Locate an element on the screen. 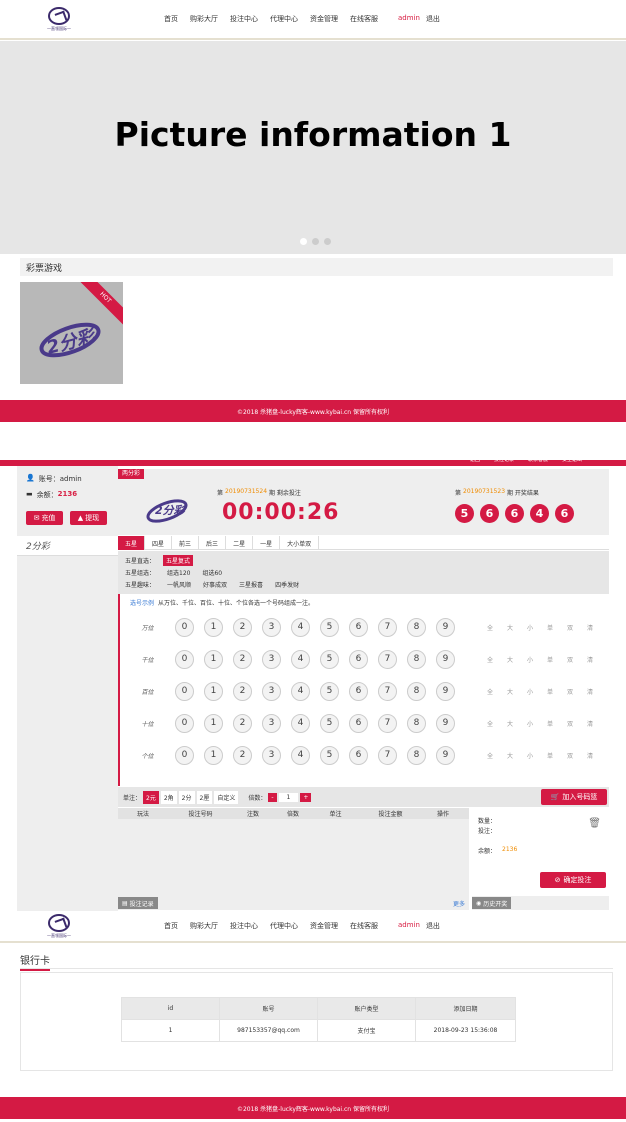 The height and width of the screenshot is (1122, 626). nav-home: 首页 is located at coordinates (171, 926).